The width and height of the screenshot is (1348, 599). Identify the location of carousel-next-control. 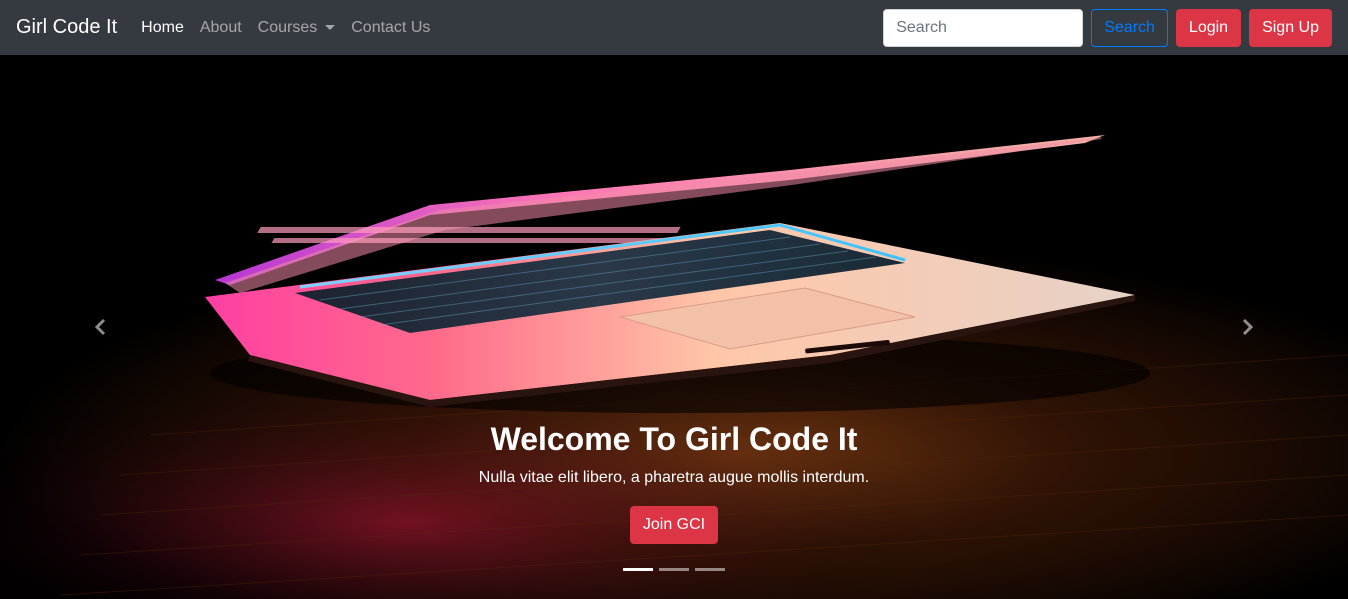
(1247, 327).